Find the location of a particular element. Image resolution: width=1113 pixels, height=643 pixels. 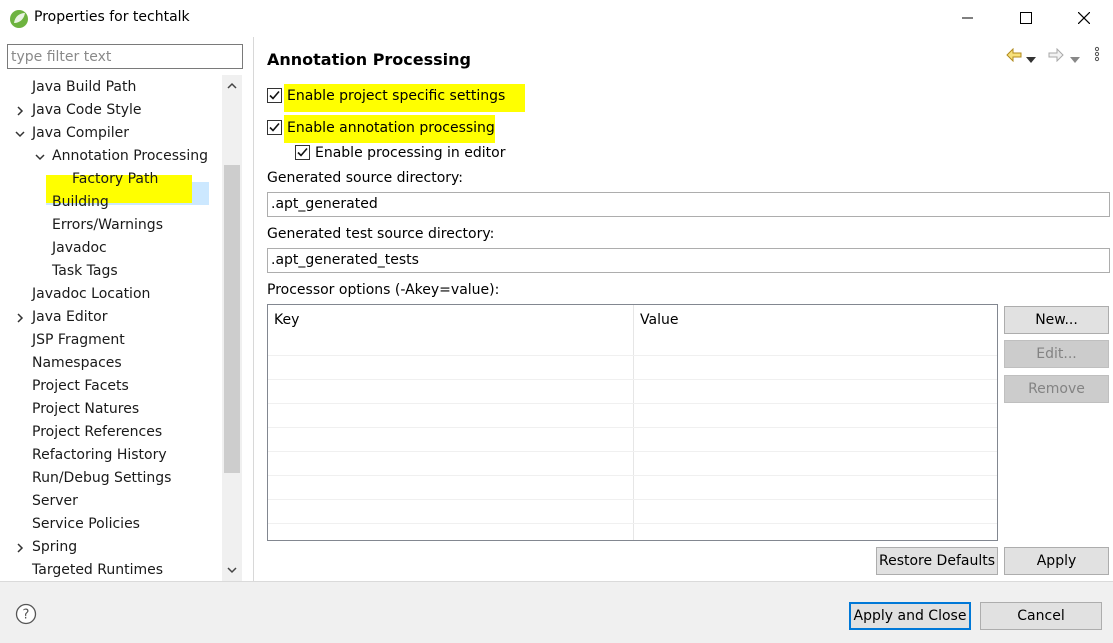

generated-source-dir-label: Generated source directory: is located at coordinates (365, 178).